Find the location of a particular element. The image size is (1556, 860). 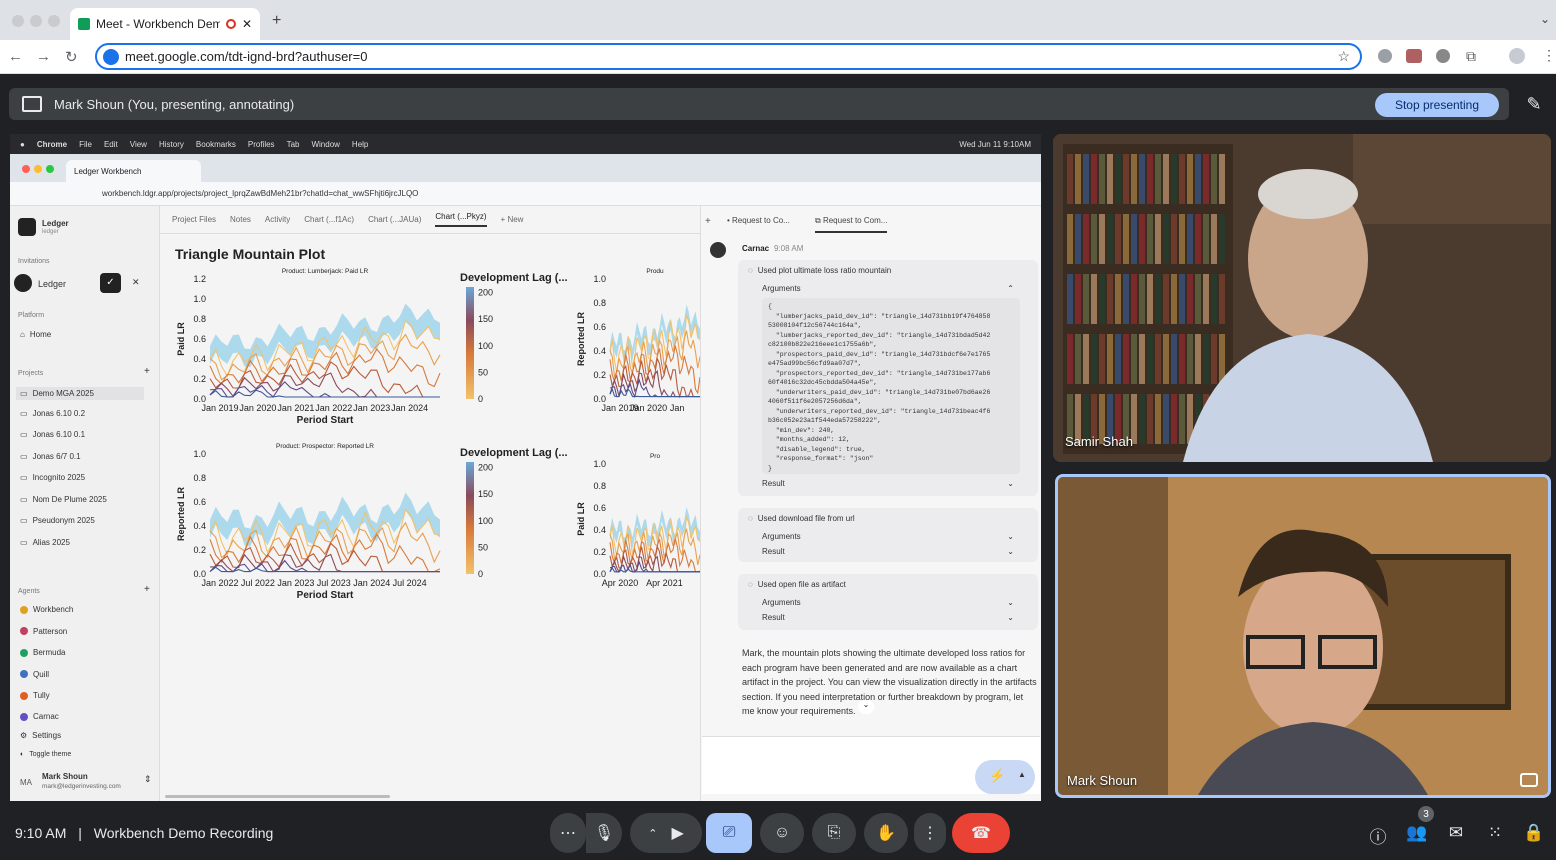

send-bolt-icon: ⚡ is located at coordinates (997, 775).